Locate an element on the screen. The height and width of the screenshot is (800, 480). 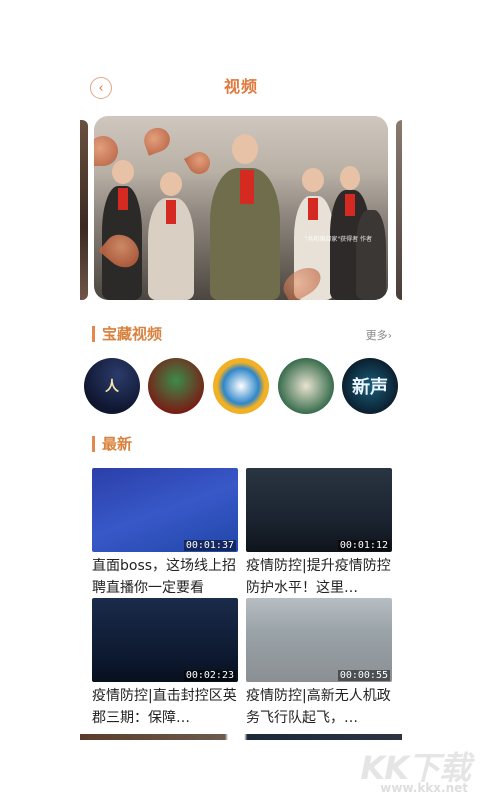
banner-image: "共和国部家"获得者 作者 is located at coordinates (241, 208).